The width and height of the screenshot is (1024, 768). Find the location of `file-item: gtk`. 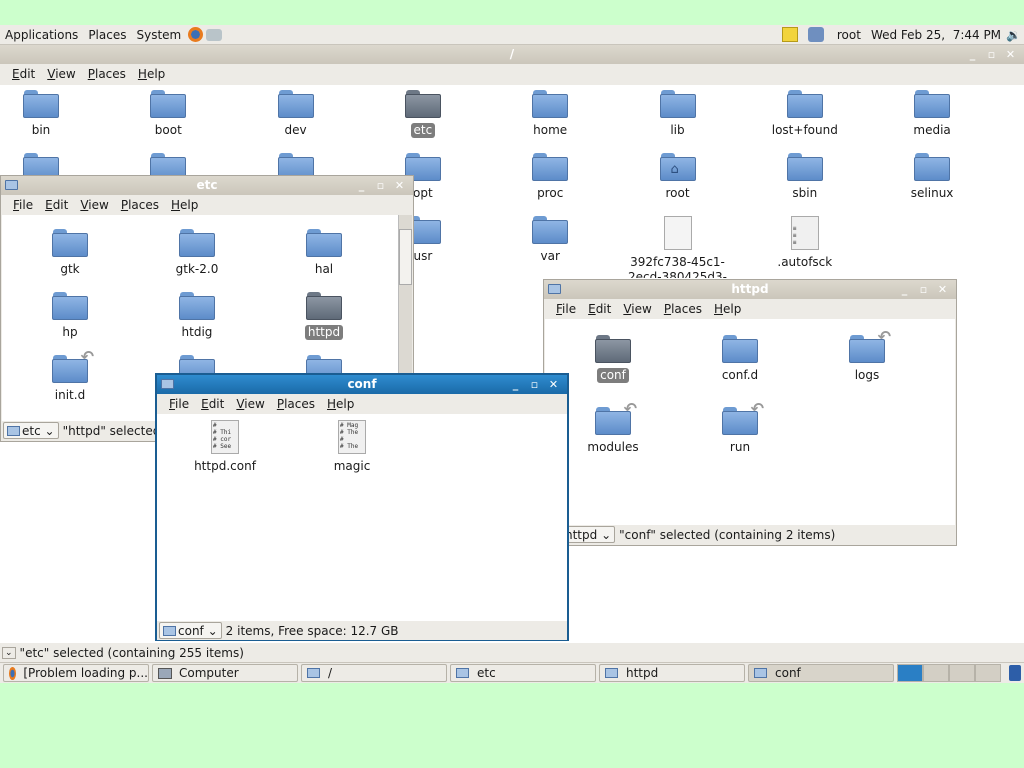

file-item: gtk is located at coordinates (70, 253).